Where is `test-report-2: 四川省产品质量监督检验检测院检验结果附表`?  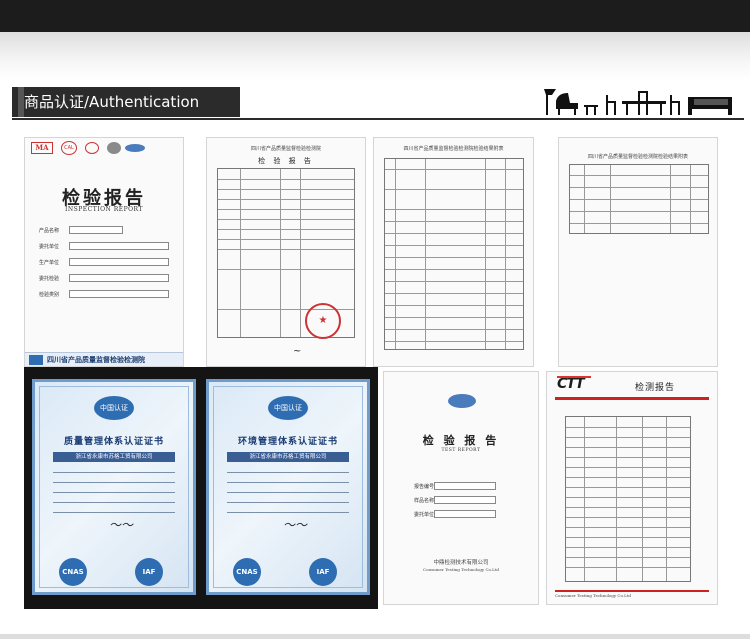 test-report-2: 四川省产品质量监督检验检测院检验结果附表 is located at coordinates (453, 252).